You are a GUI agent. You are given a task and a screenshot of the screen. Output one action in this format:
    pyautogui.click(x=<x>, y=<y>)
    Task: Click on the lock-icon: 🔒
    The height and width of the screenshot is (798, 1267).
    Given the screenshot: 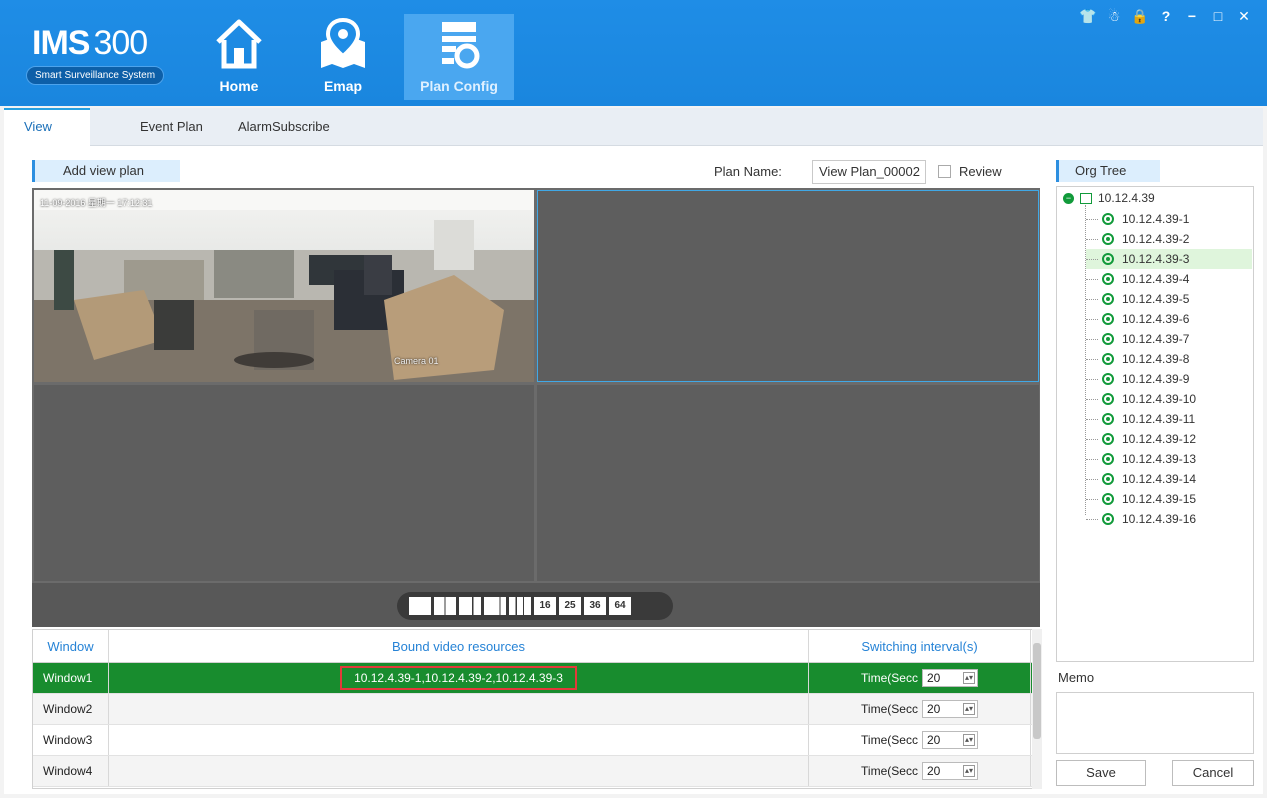 What is the action you would take?
    pyautogui.click(x=1140, y=16)
    